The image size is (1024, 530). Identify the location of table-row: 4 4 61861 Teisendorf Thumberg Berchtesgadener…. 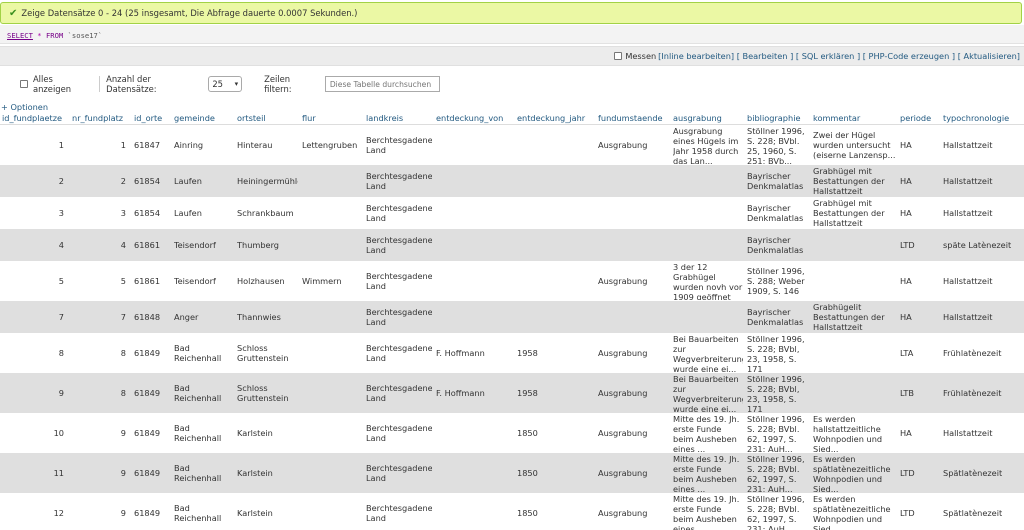
(512, 244).